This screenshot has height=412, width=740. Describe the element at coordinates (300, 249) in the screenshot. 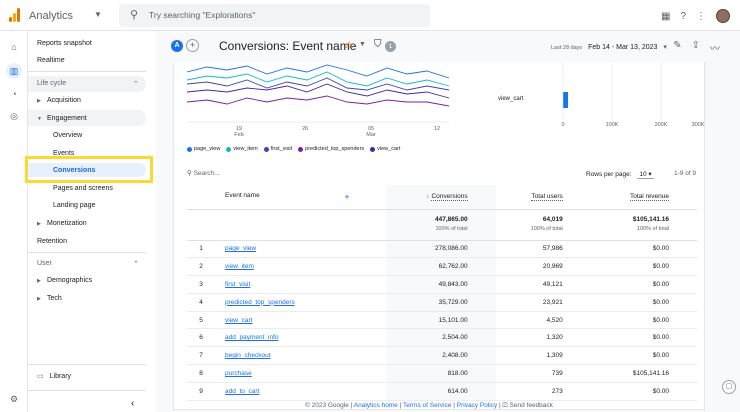

I see `event-name-link: page_view` at that location.